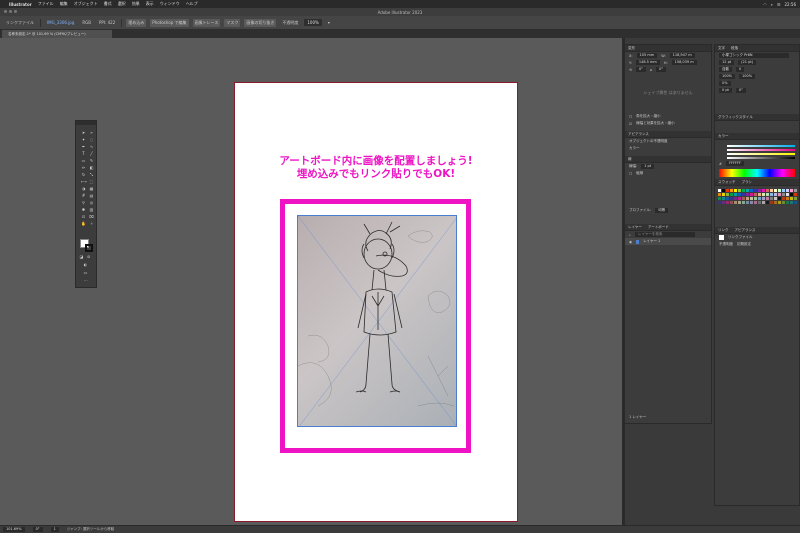  I want to click on opacity-field: 100%, so click(313, 22).